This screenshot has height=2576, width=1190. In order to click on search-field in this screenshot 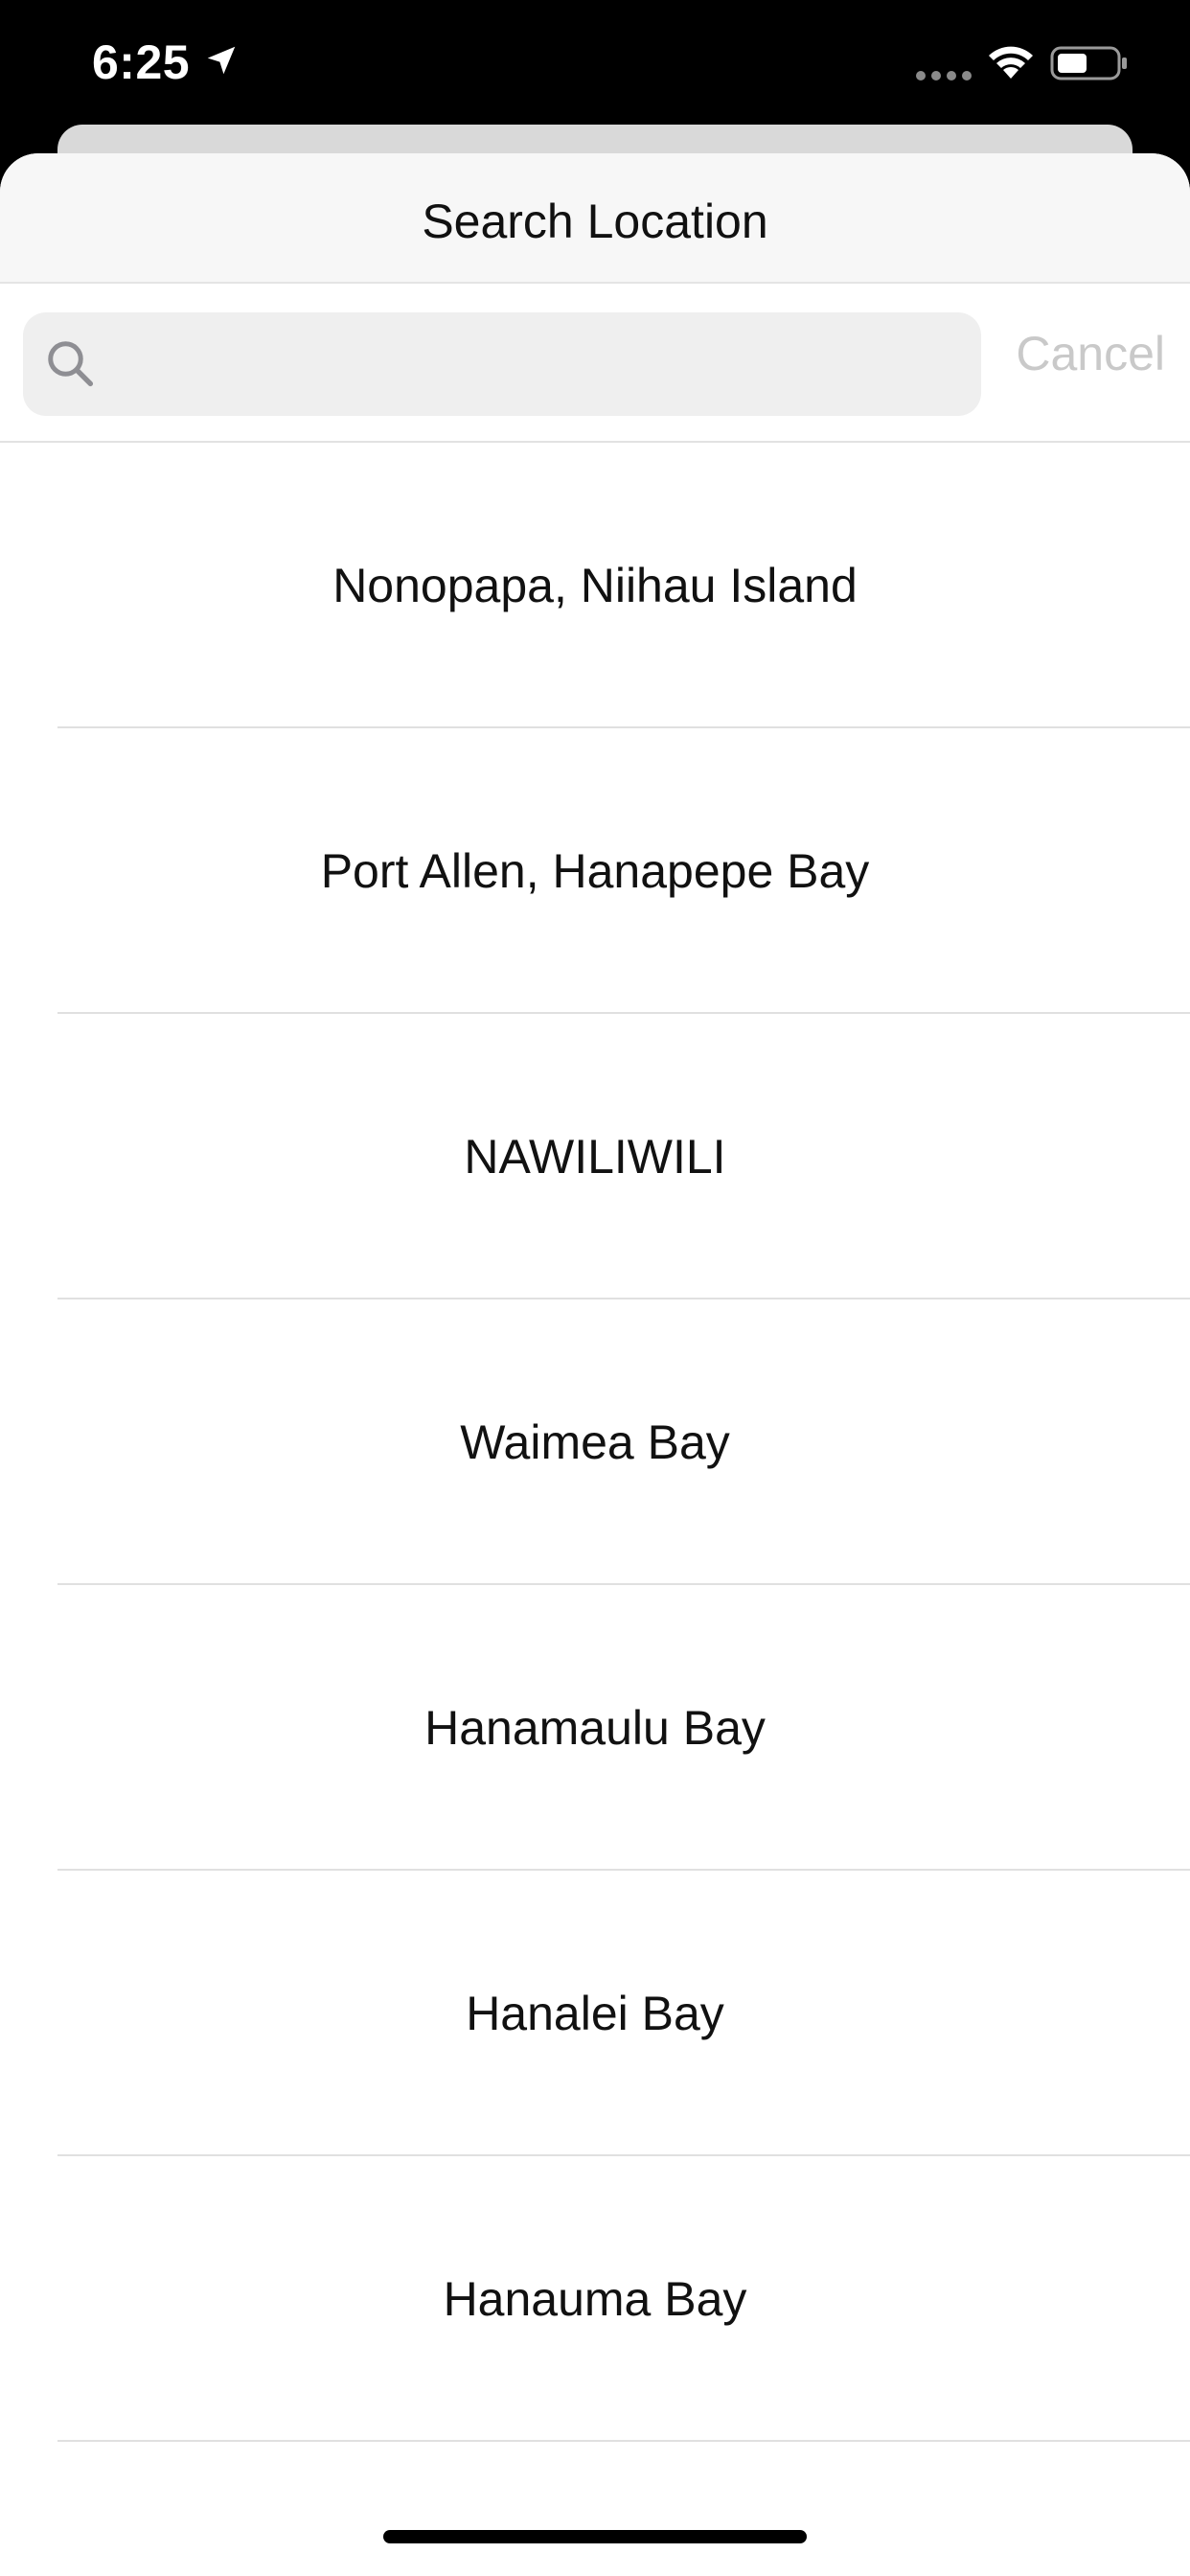, I will do `click(502, 365)`.